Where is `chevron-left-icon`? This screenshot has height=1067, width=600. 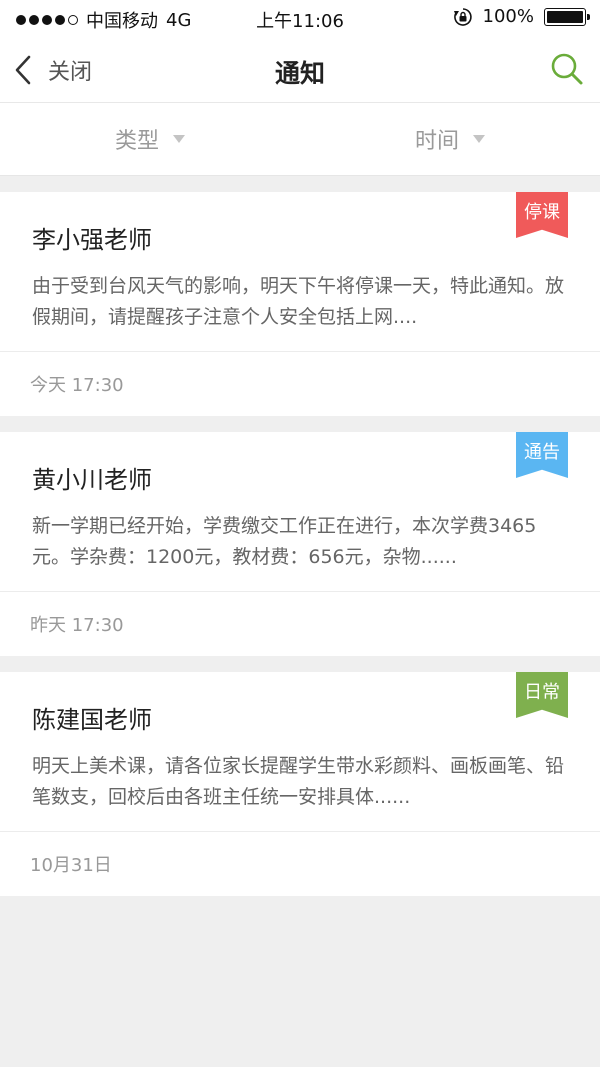
chevron-left-icon is located at coordinates (23, 70).